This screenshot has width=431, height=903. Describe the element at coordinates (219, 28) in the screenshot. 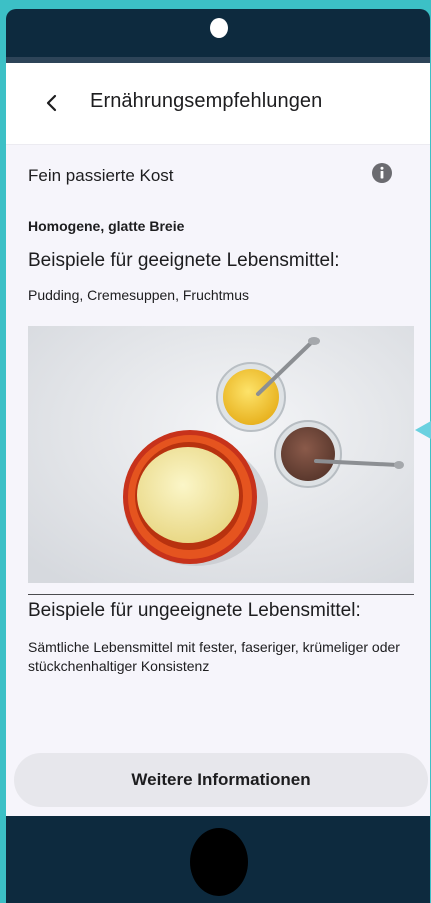

I see `camera-icon` at that location.